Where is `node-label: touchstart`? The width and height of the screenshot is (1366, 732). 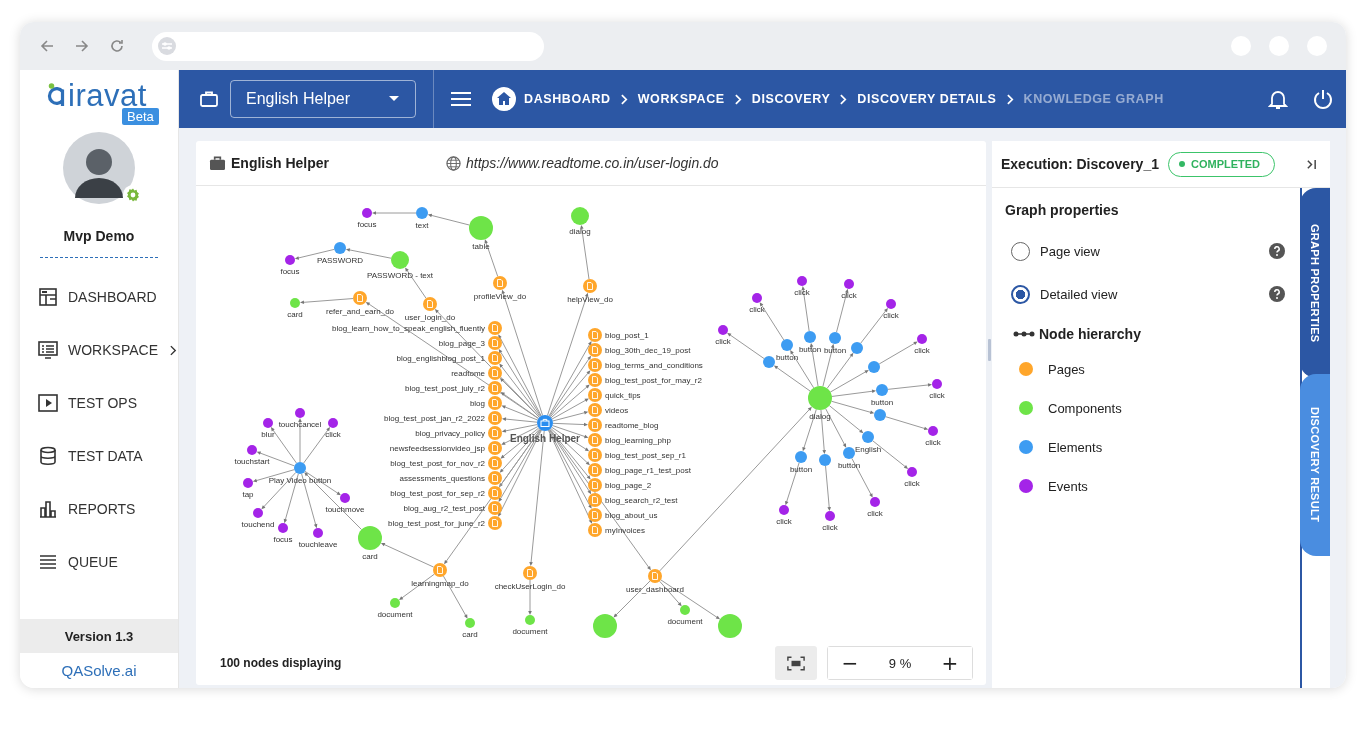
node-label: touchstart is located at coordinates (252, 461).